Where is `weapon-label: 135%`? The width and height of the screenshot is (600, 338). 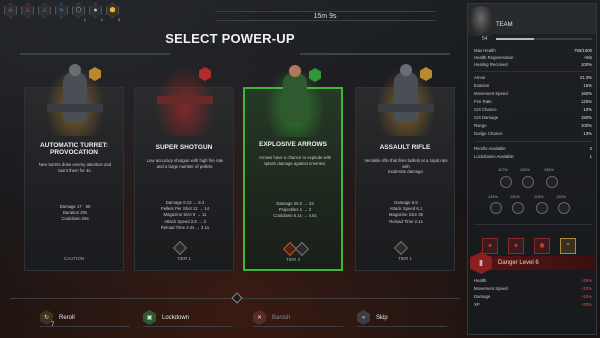 weapon-label: 135% is located at coordinates (549, 170).